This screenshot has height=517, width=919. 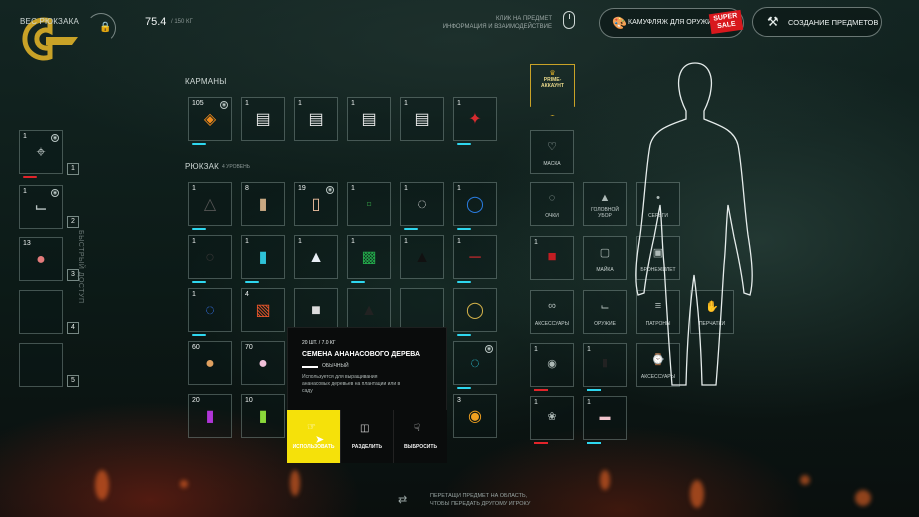 I want to click on sale-badge: SUPER SALE, so click(x=726, y=22).